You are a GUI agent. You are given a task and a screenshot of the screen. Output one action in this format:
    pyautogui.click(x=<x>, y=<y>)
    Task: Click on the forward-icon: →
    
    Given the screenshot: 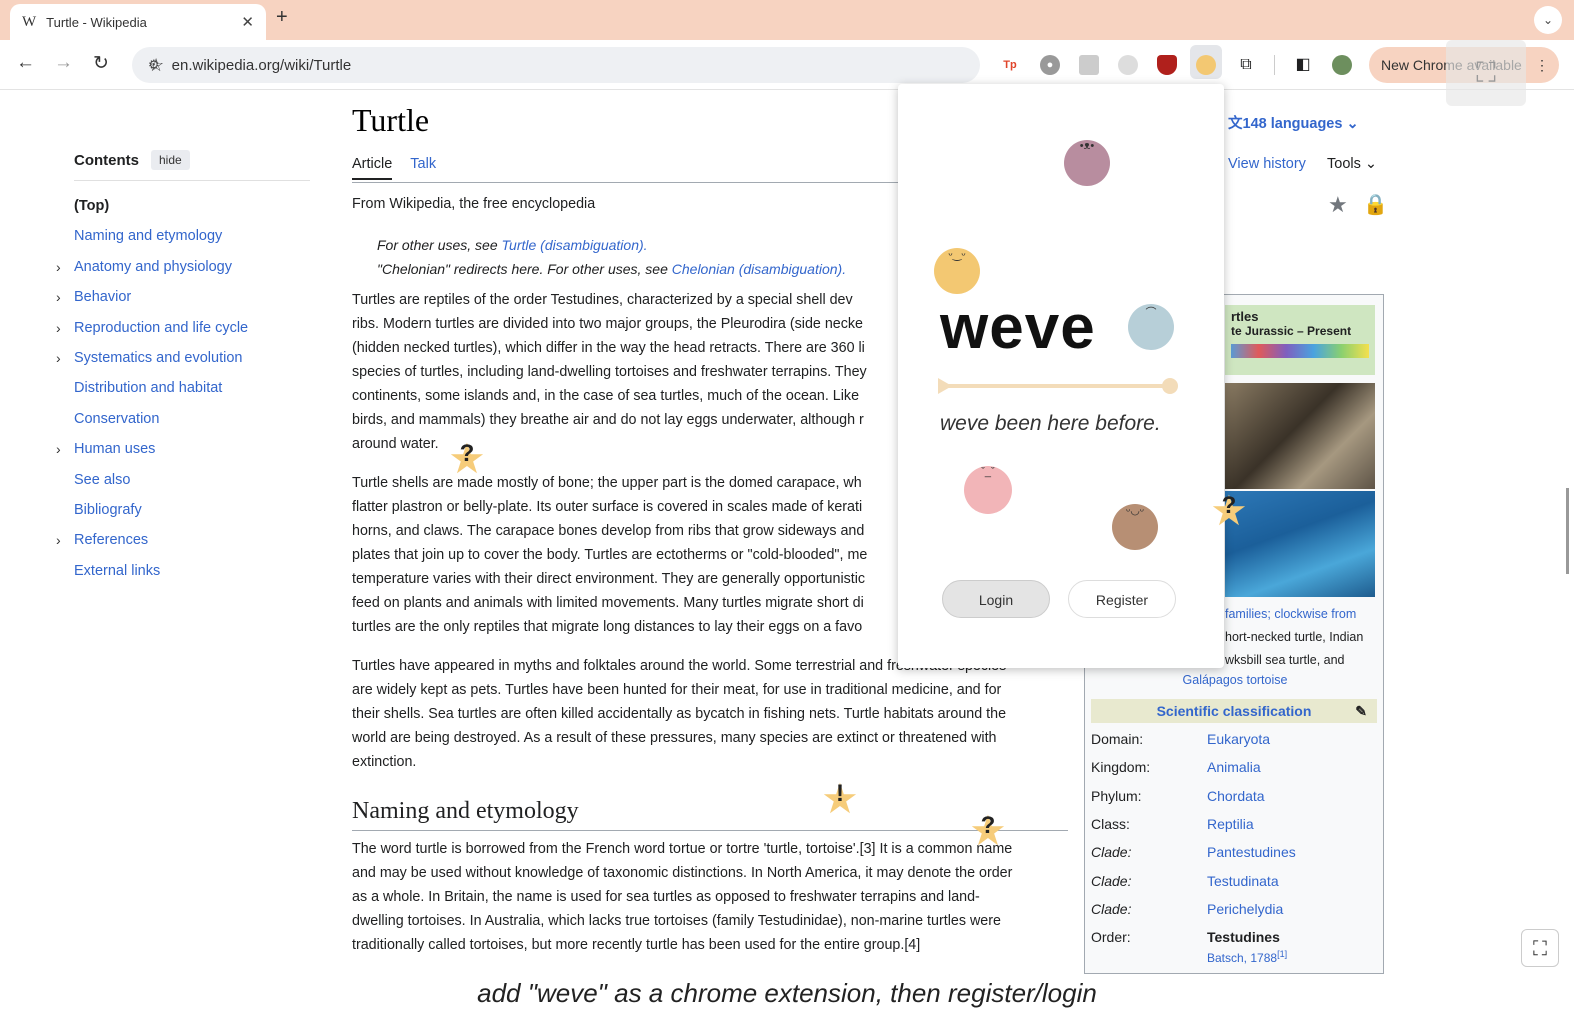 What is the action you would take?
    pyautogui.click(x=63, y=63)
    